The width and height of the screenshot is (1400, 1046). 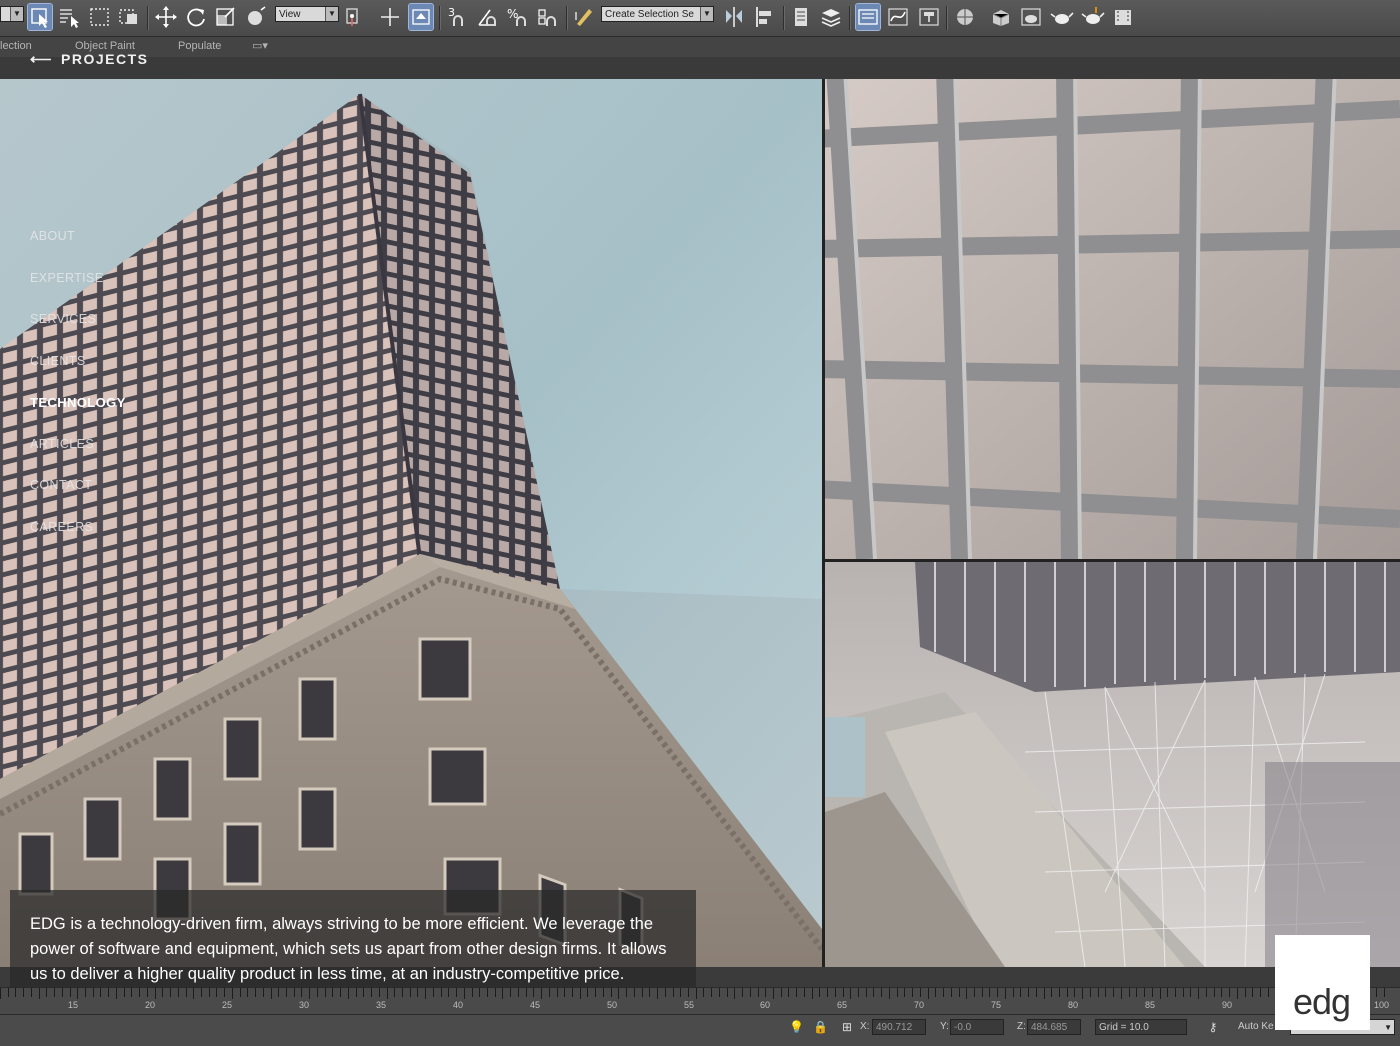 What do you see at coordinates (1213, 1027) in the screenshot?
I see `key-icon: ⚷` at bounding box center [1213, 1027].